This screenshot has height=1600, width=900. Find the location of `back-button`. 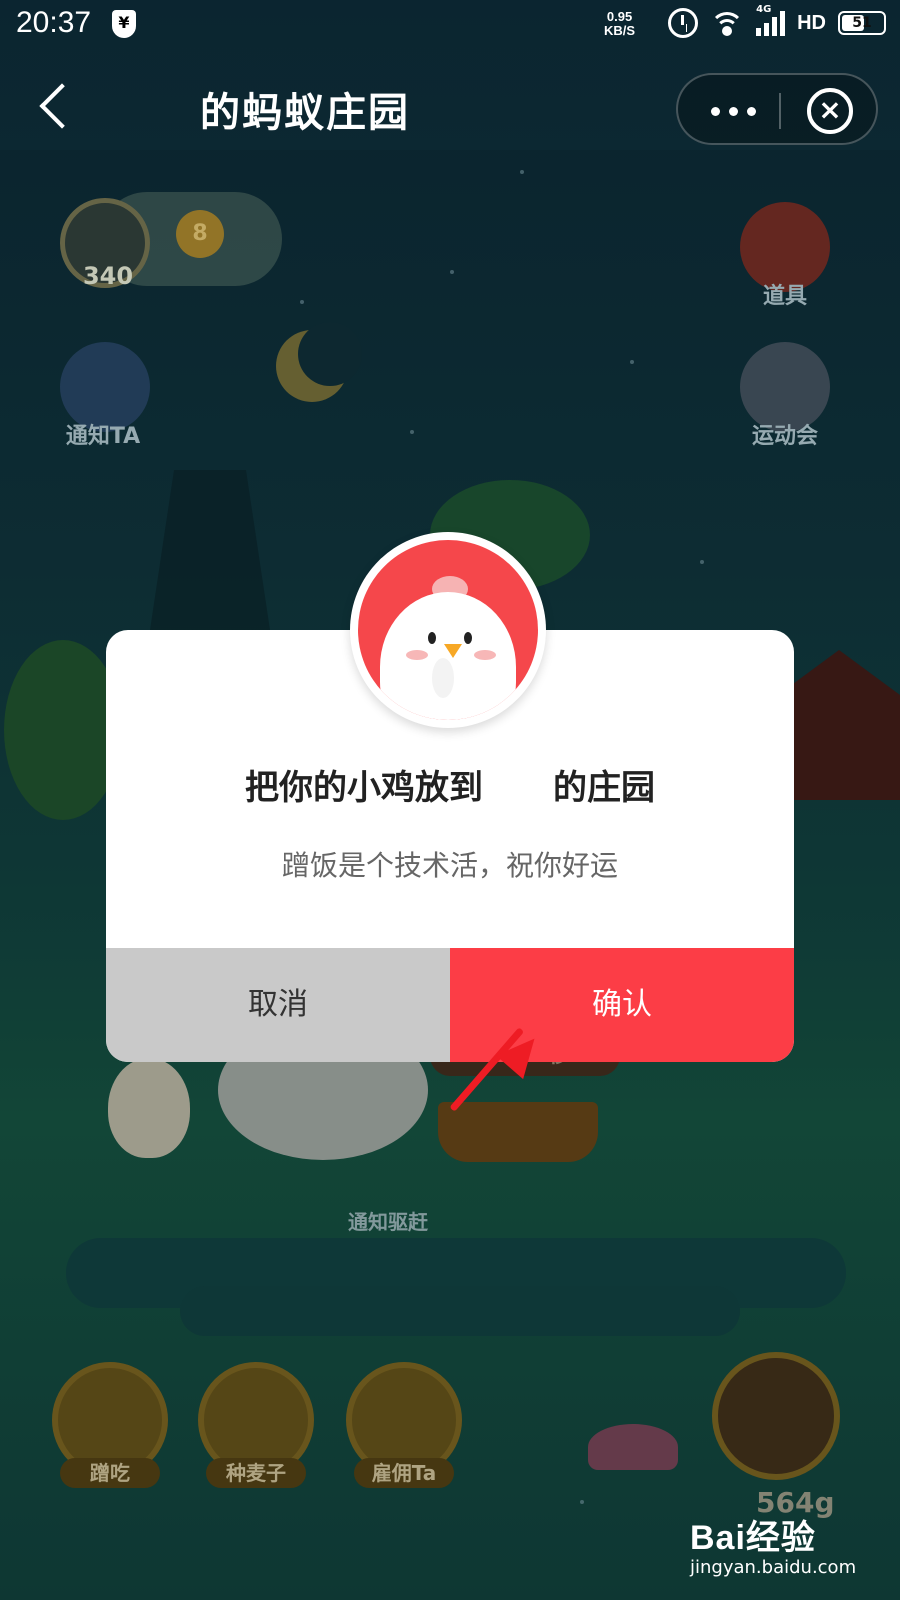

back-button is located at coordinates (56, 108).